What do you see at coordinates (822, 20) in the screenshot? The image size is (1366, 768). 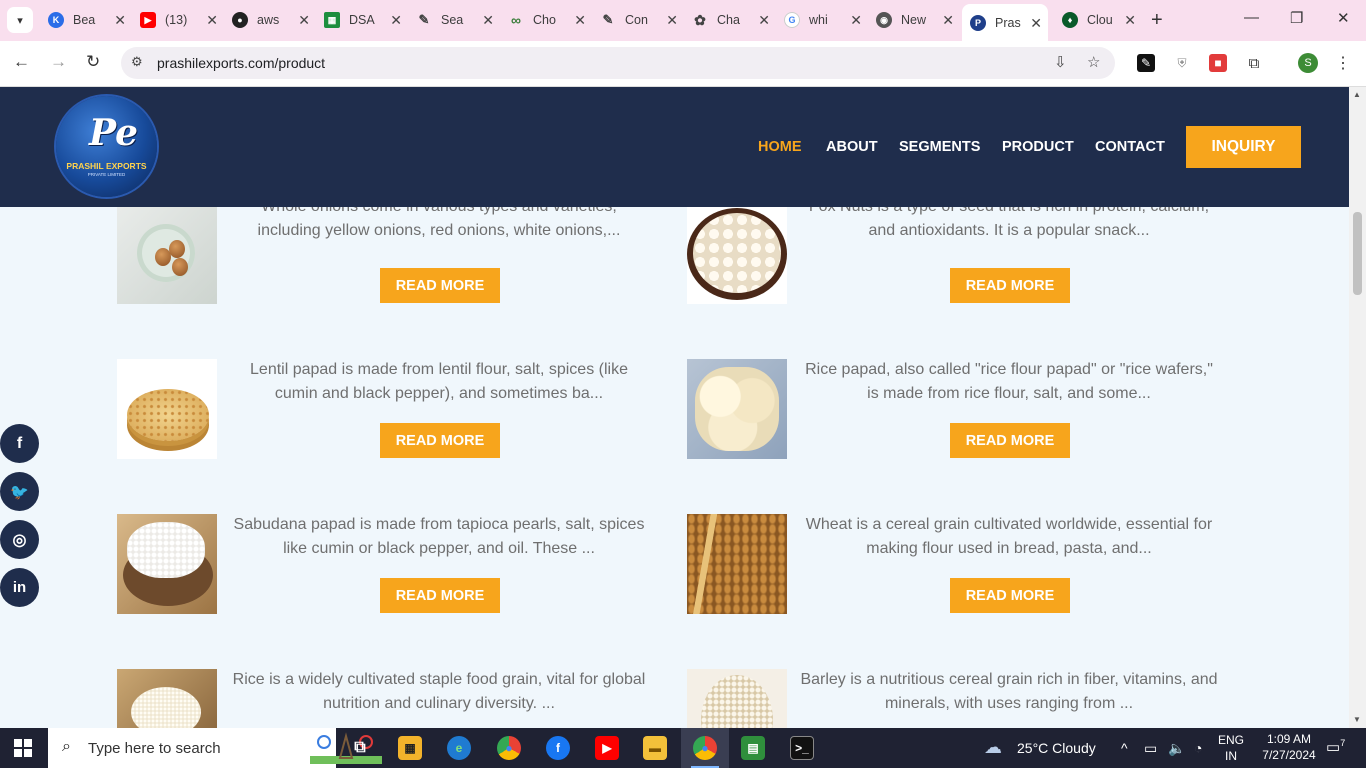 I see `browser-tab: G whi ✕` at bounding box center [822, 20].